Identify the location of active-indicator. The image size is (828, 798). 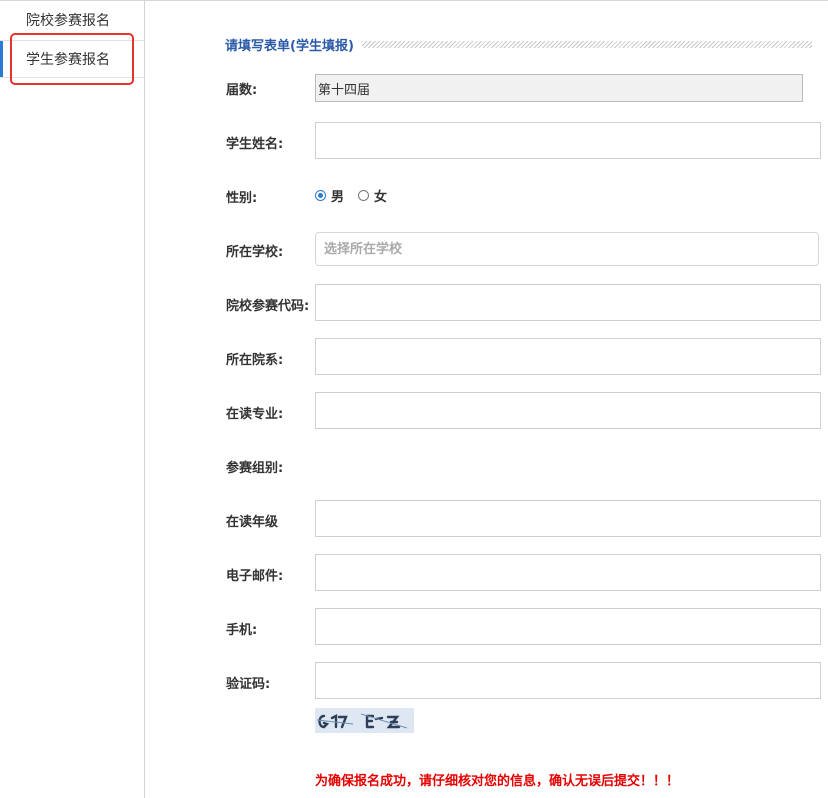
(1, 59).